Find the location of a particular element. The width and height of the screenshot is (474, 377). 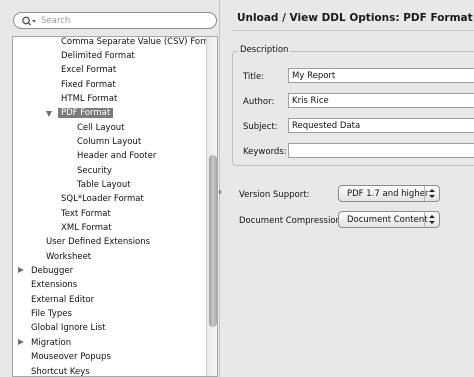

version-support-select: PDF 1.7 and higher is located at coordinates (389, 193).